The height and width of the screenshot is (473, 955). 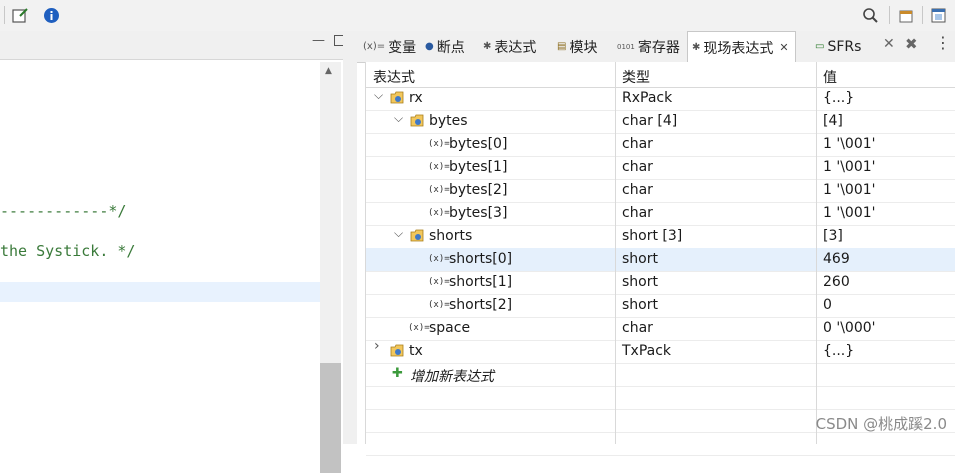 I want to click on expression-icon: ✱, so click(x=487, y=46).